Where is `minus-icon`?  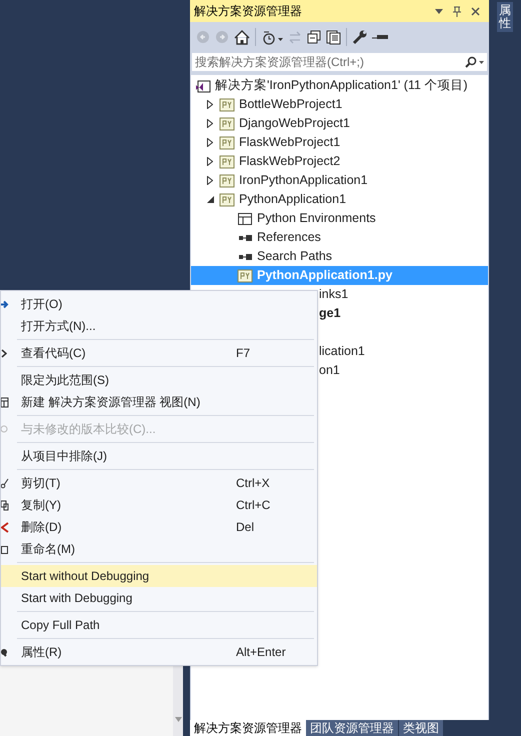 minus-icon is located at coordinates (380, 37).